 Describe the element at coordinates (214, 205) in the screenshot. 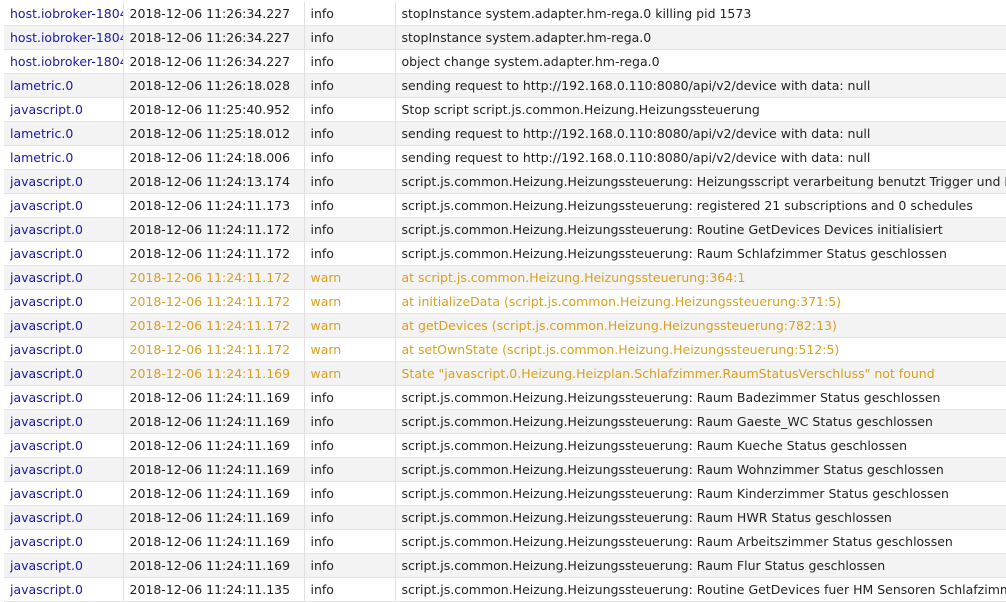

I see `log-time: 2018-12-06 11:24:11.173` at that location.